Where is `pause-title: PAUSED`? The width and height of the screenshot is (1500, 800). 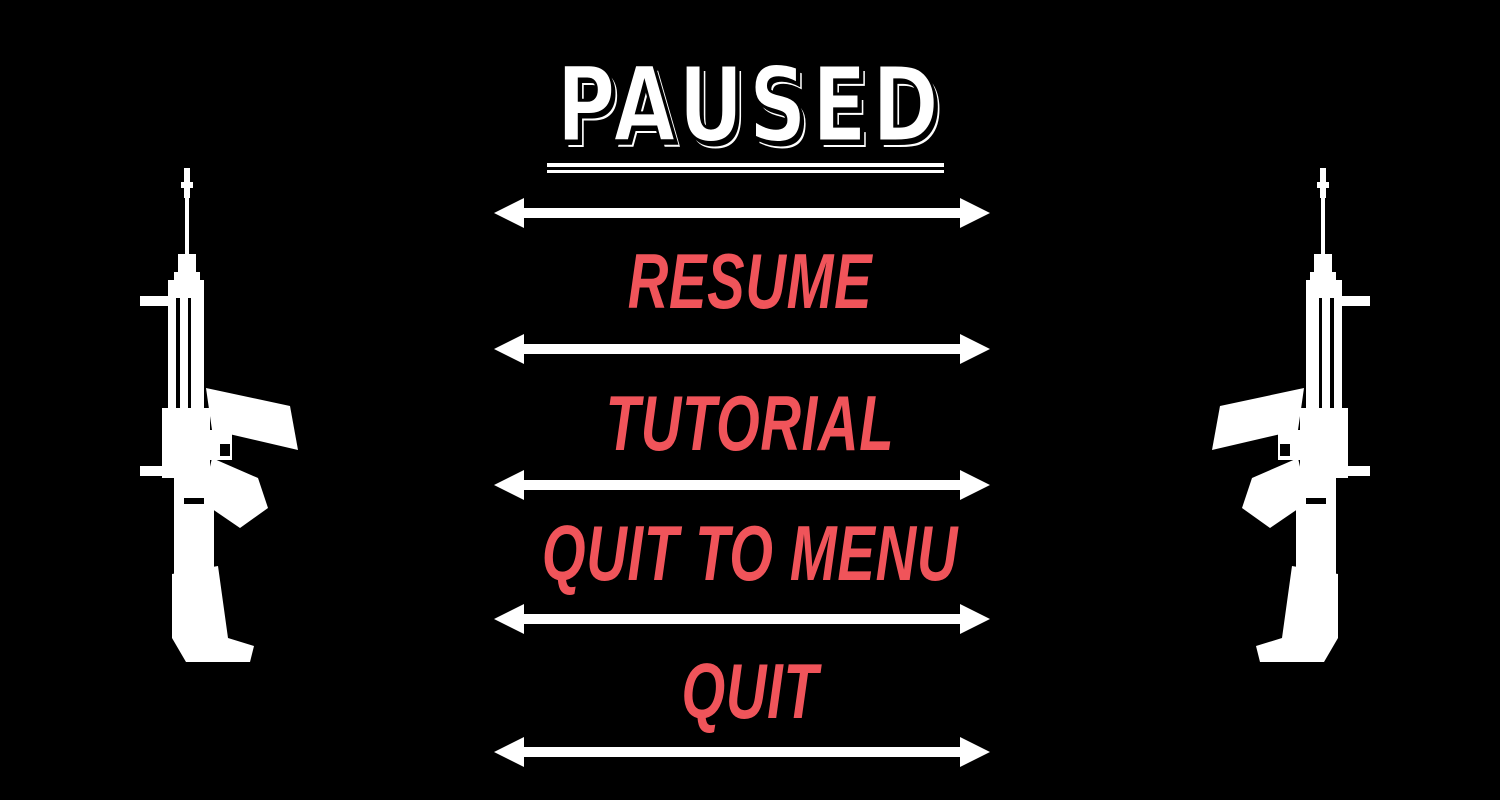
pause-title: PAUSED is located at coordinates (749, 105).